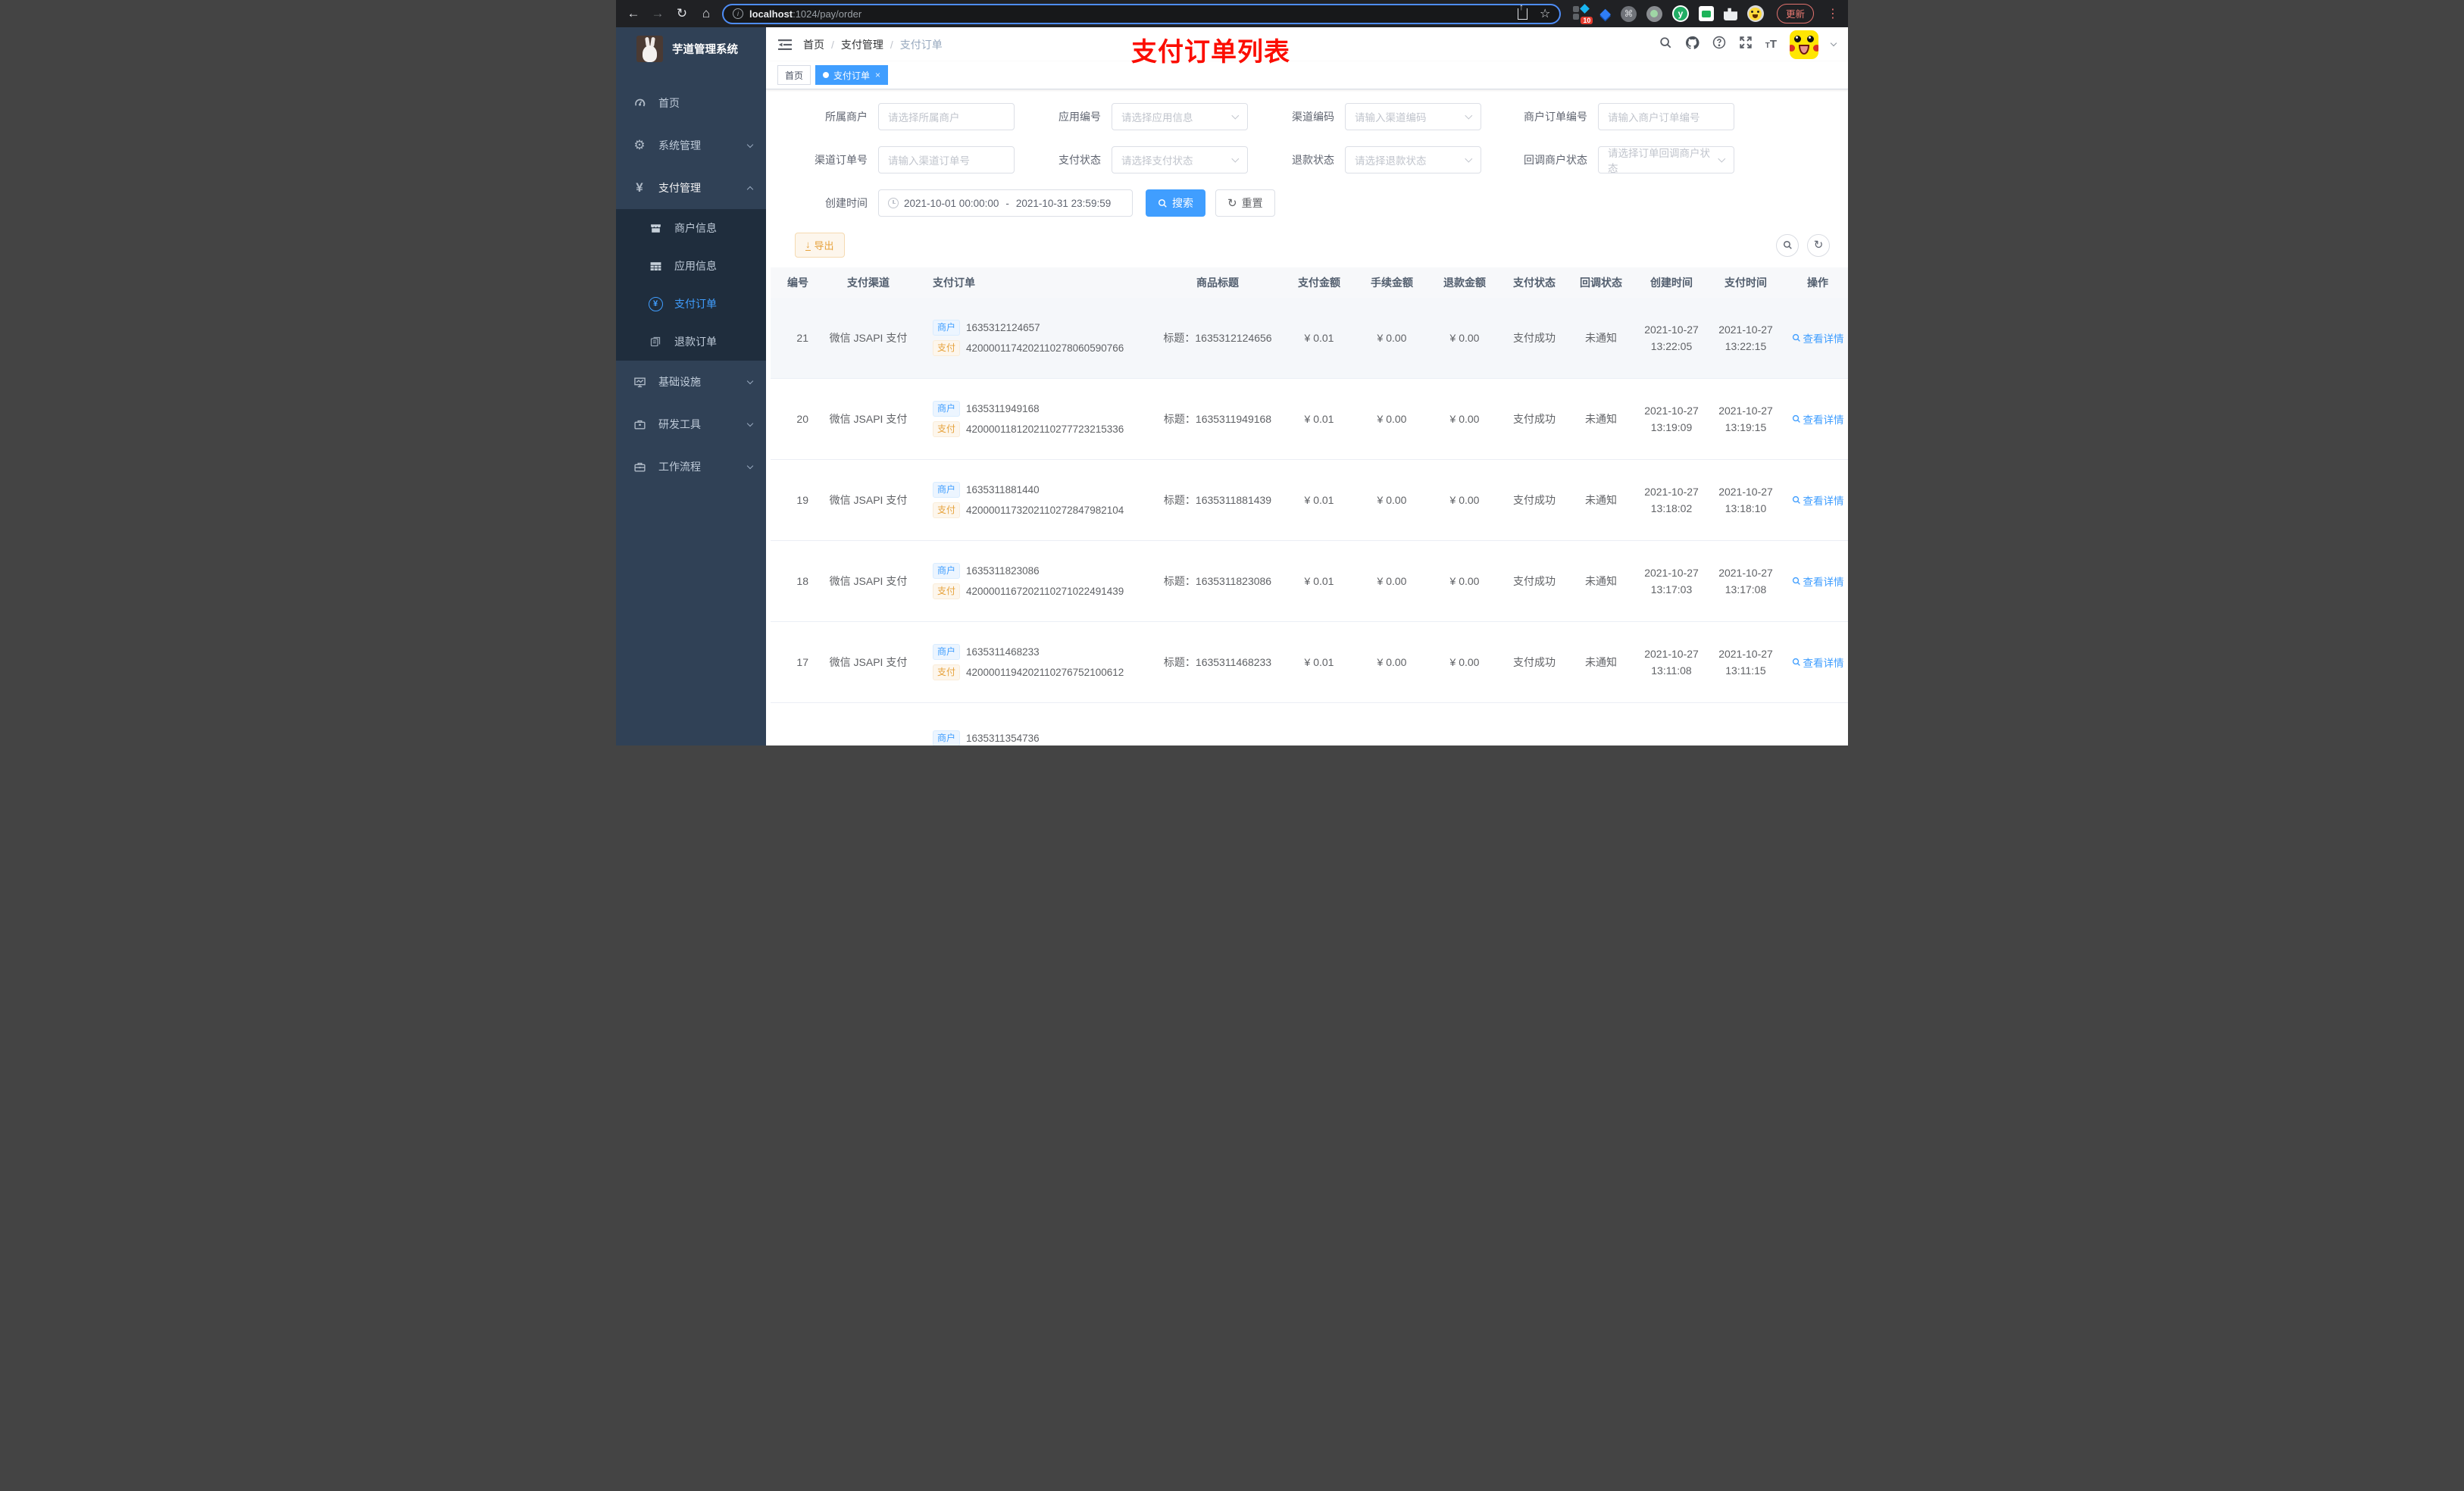 This screenshot has height=1491, width=2464. What do you see at coordinates (820, 245) in the screenshot?
I see `export-button: ↓ 导出` at bounding box center [820, 245].